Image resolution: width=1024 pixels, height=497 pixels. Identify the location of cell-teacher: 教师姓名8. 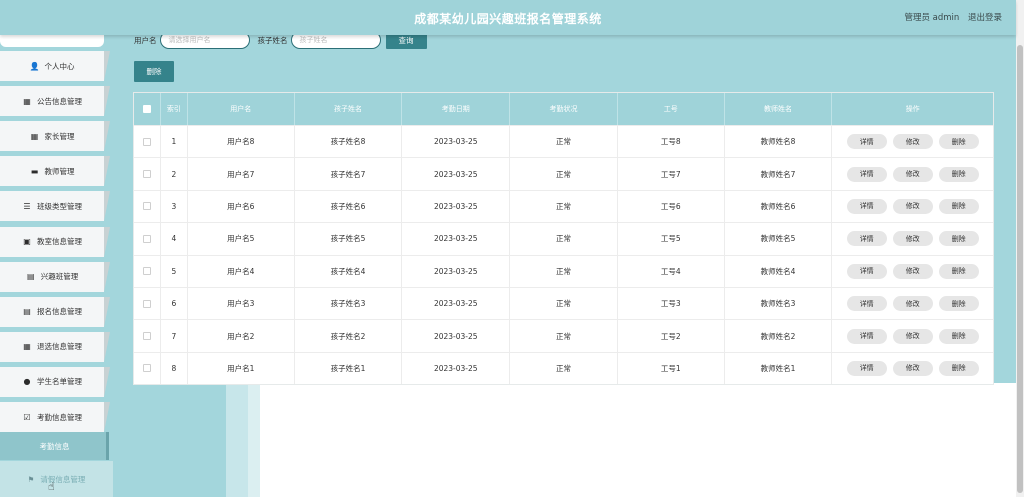
(779, 142).